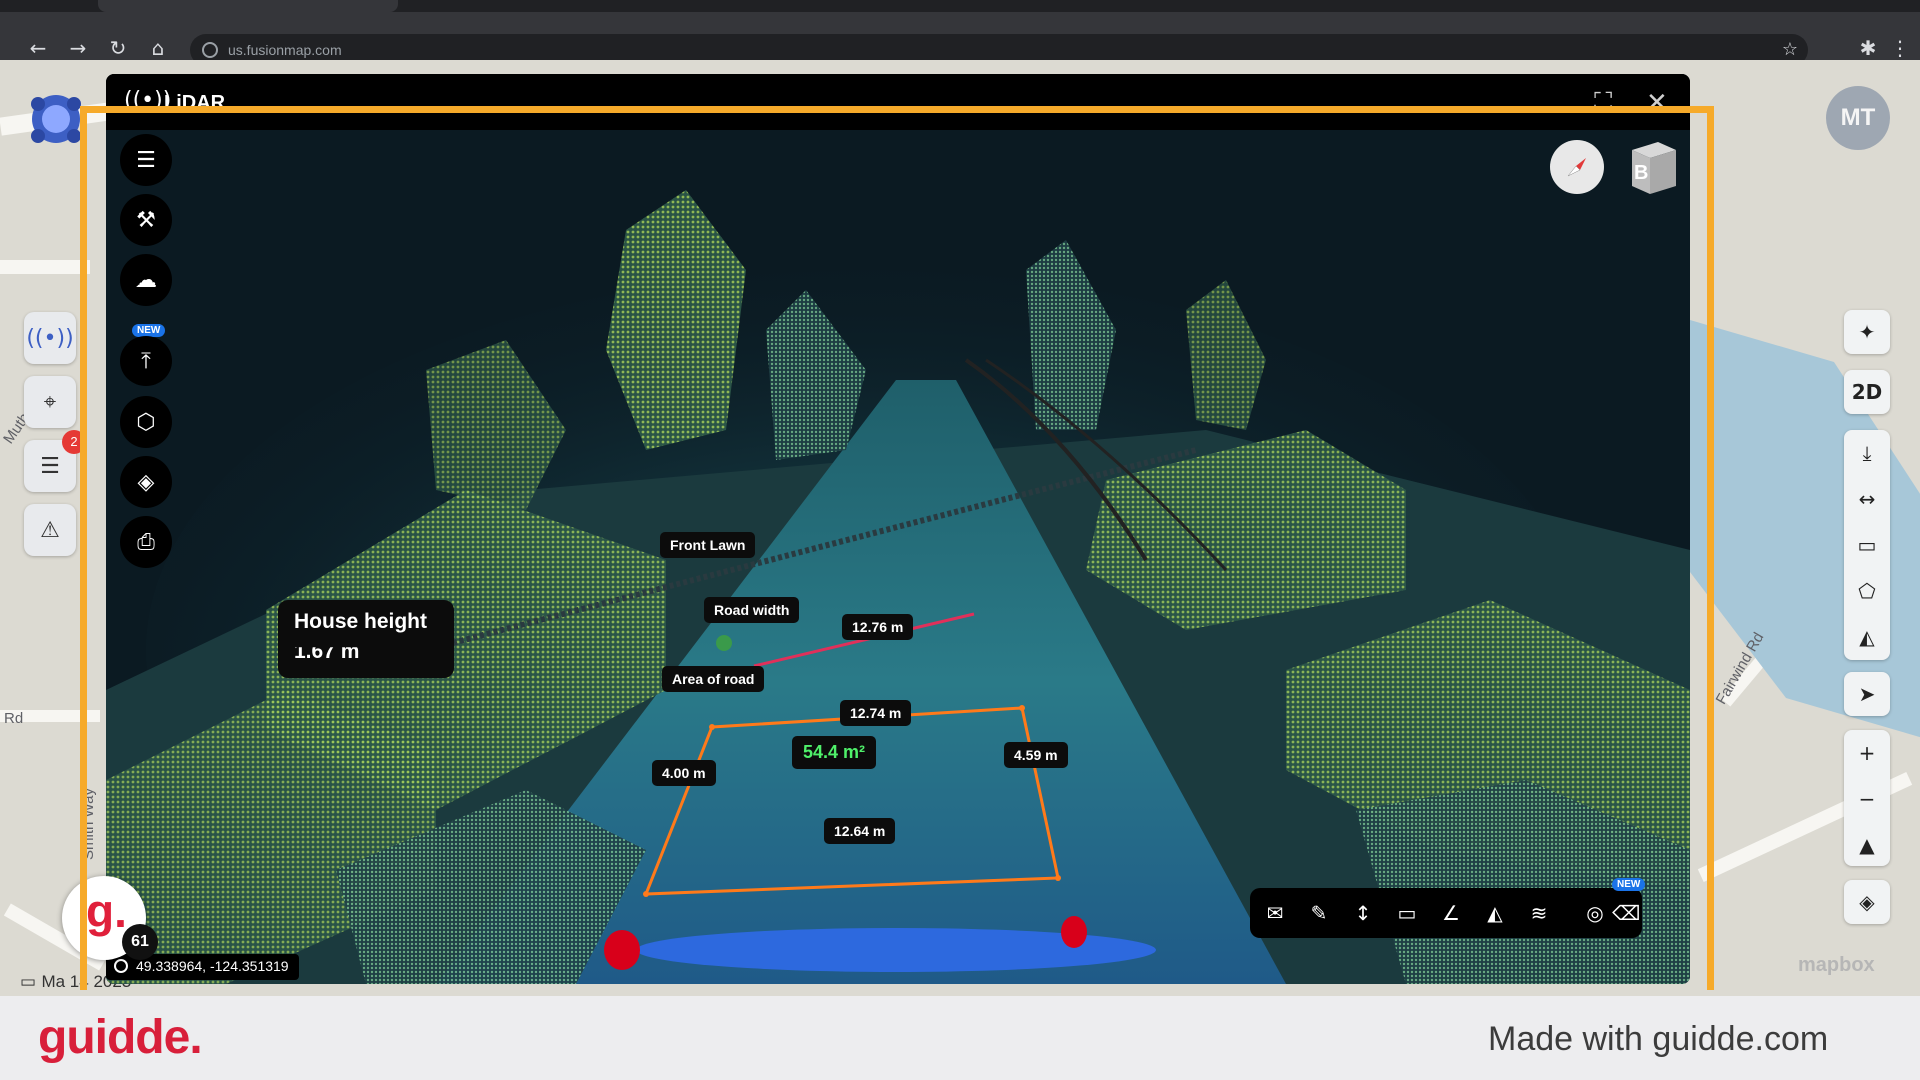 The image size is (1920, 1080). What do you see at coordinates (1858, 118) in the screenshot?
I see `user-avatar: MT` at bounding box center [1858, 118].